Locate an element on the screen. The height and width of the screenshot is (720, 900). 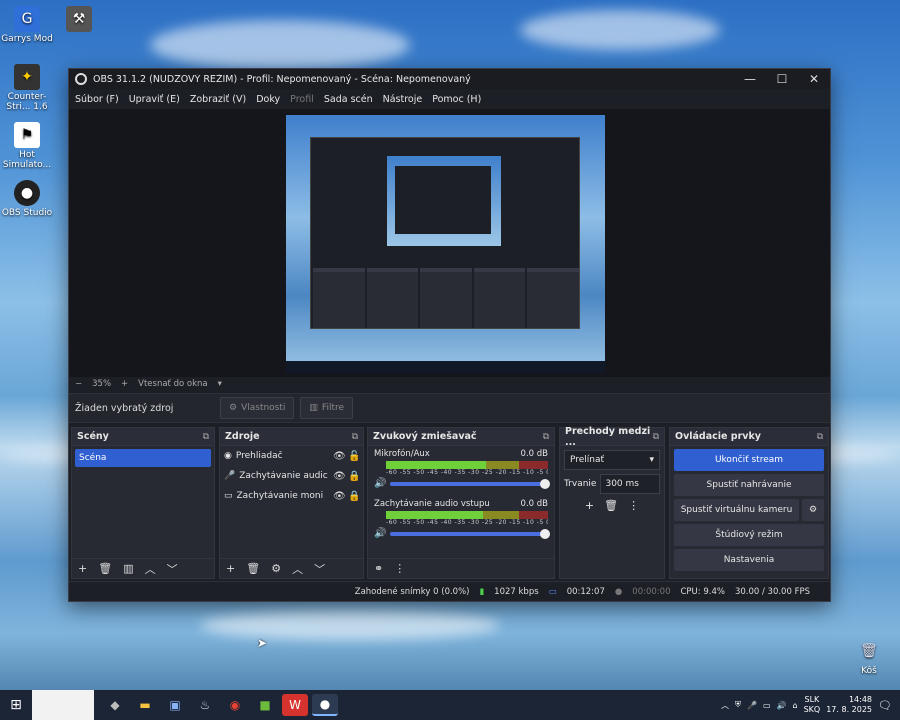
scenes-toolbar: + 🗑 ▥ ︿ ﹀ is located at coordinates (143, 568).